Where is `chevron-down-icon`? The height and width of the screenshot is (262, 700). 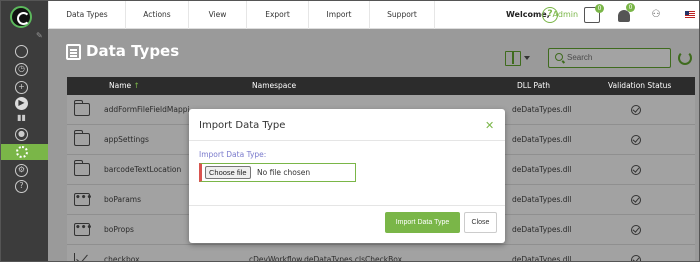
chevron-down-icon is located at coordinates (527, 58).